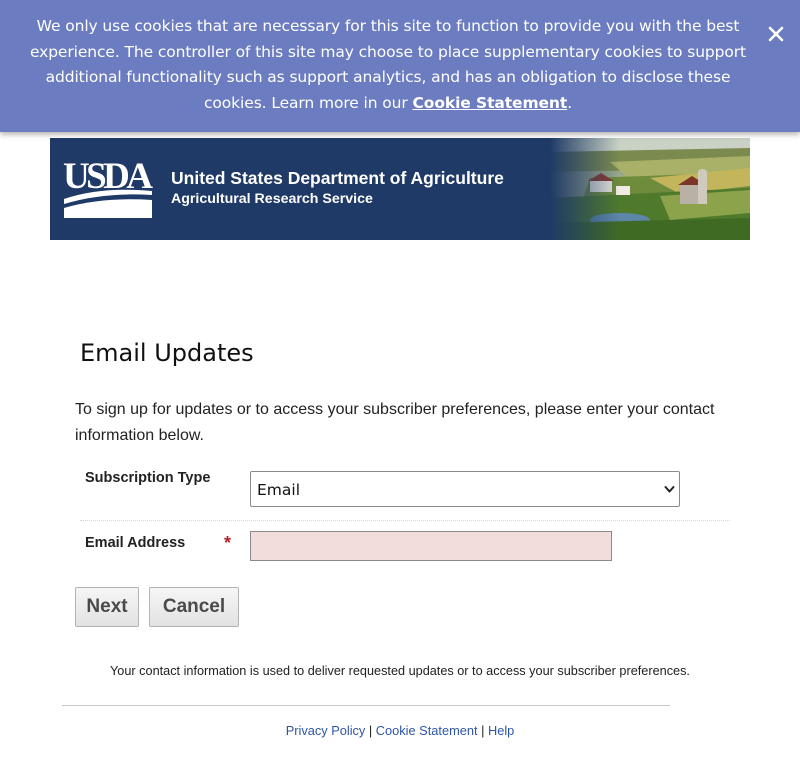 The width and height of the screenshot is (800, 761). What do you see at coordinates (135, 543) in the screenshot?
I see `email-address-label: Email Address` at bounding box center [135, 543].